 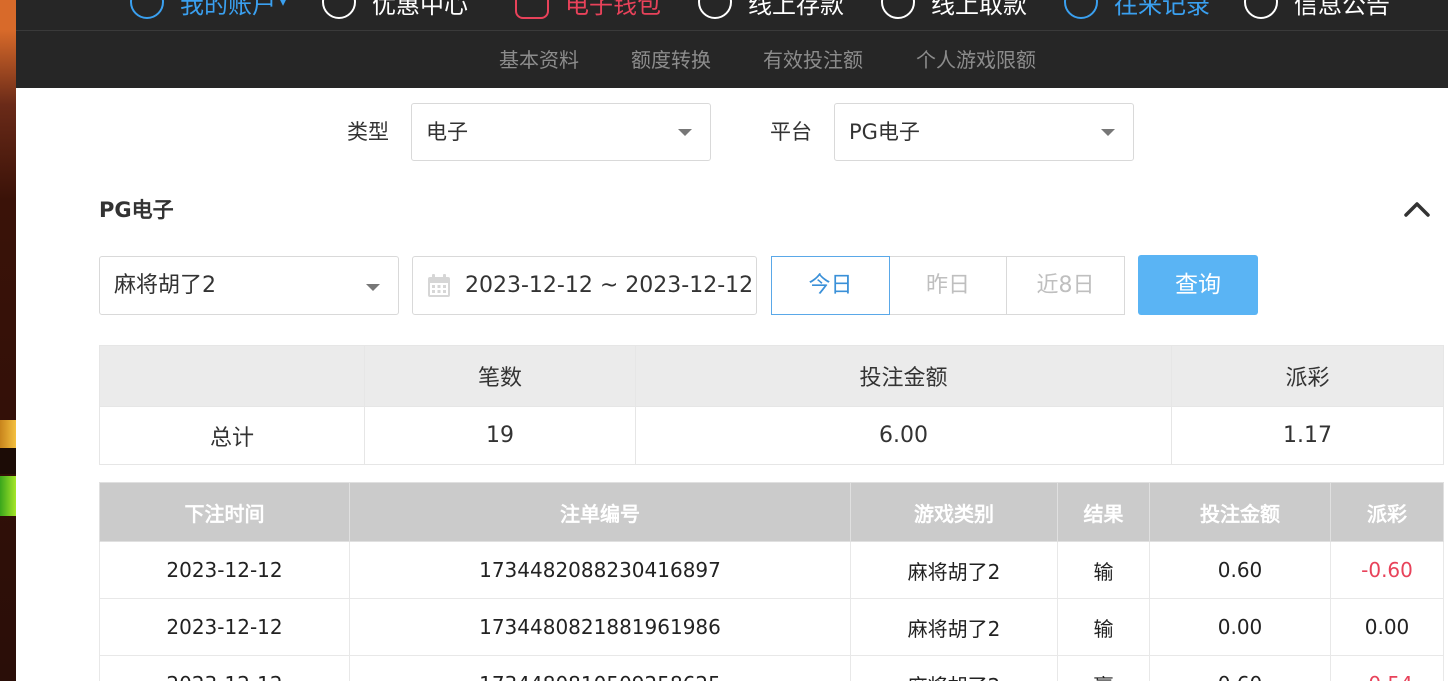 What do you see at coordinates (796, 9) in the screenshot?
I see `nav-label: 线上存款` at bounding box center [796, 9].